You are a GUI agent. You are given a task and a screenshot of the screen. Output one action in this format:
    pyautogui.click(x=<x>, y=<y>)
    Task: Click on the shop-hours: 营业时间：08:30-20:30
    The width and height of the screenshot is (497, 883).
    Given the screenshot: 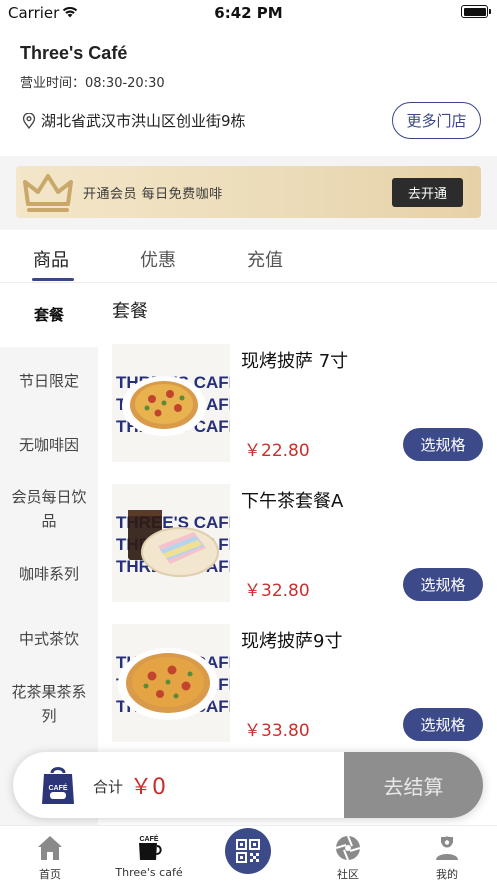 What is the action you would take?
    pyautogui.click(x=92, y=83)
    